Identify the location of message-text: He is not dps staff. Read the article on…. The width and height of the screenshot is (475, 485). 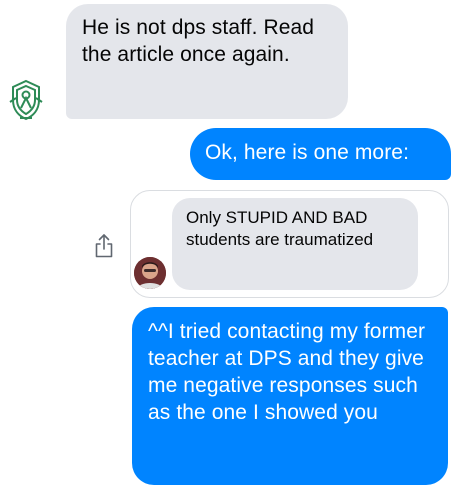
(198, 41).